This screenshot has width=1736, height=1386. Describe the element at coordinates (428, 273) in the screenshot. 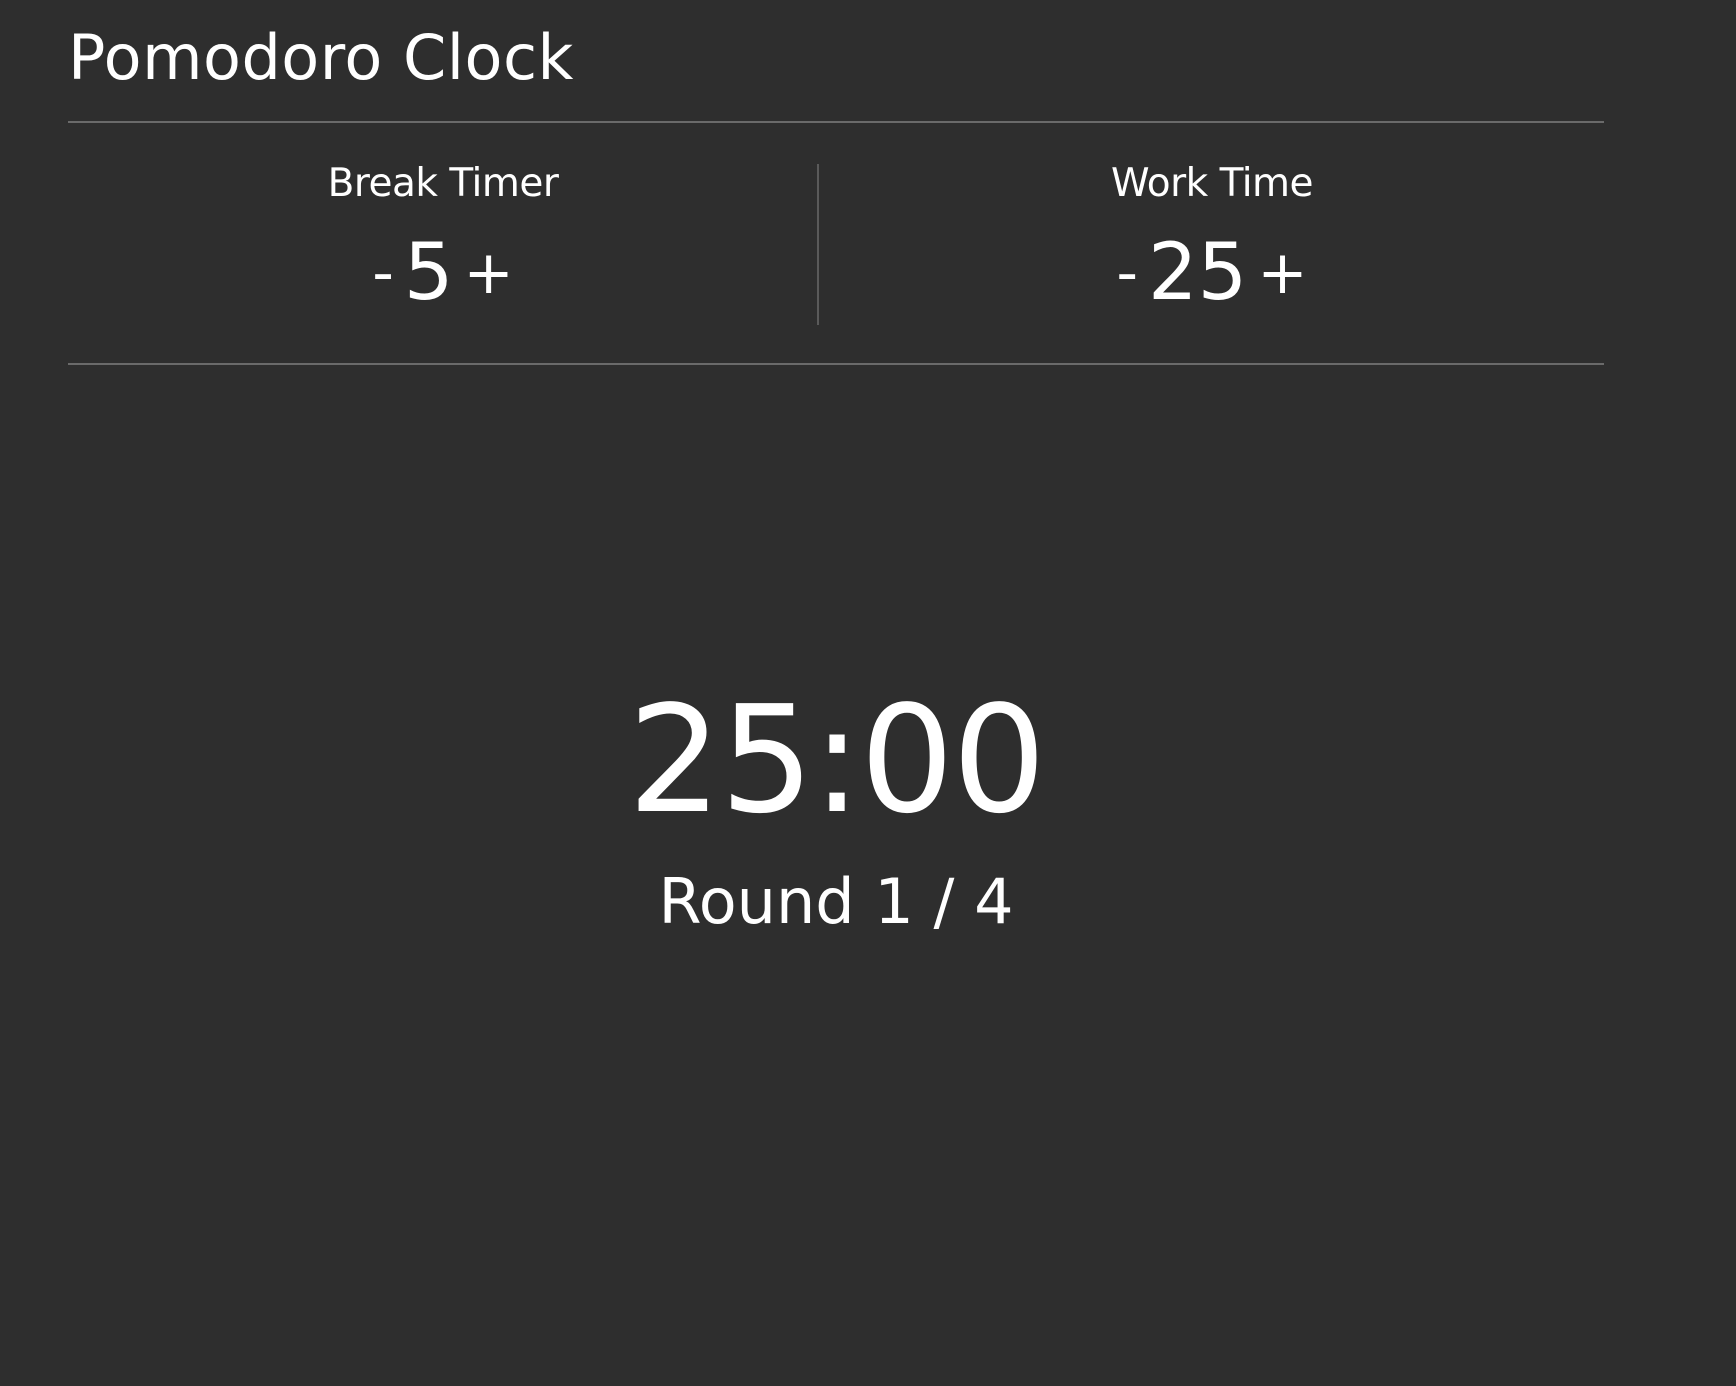

I see `break-timer-value: 5` at that location.